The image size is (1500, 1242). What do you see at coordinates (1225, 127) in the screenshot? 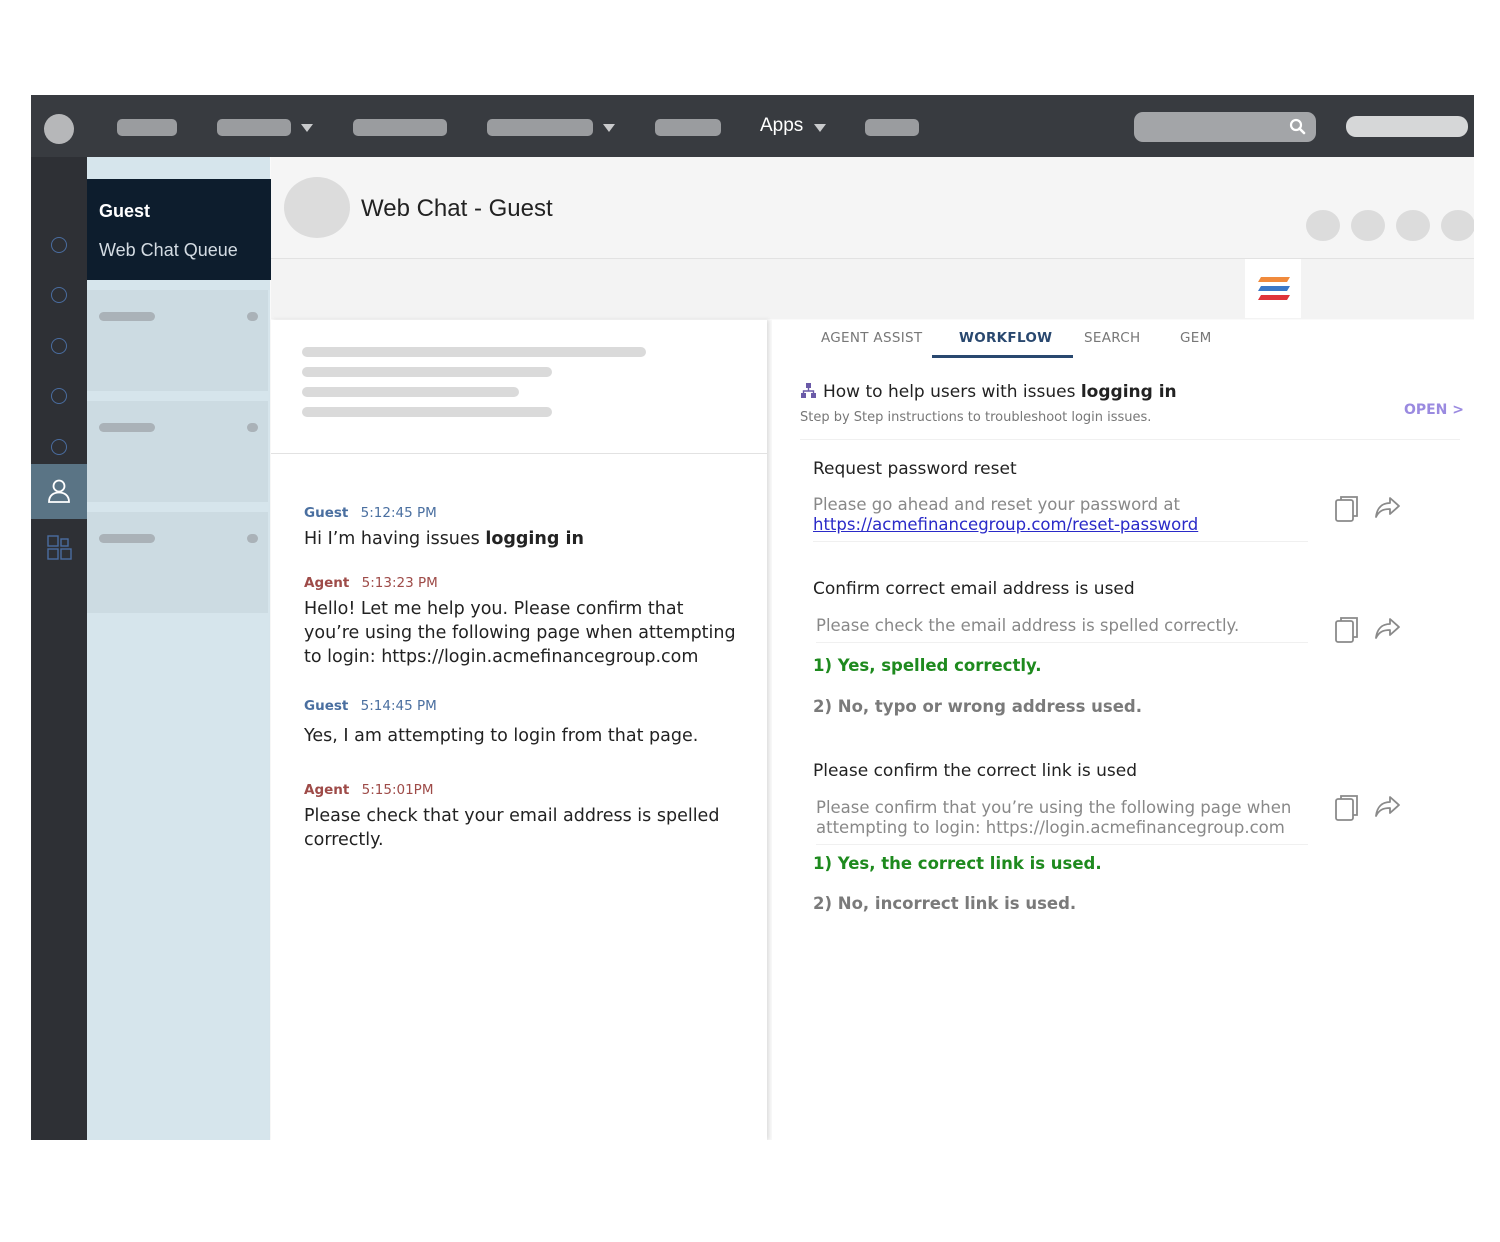
I see `search-input` at bounding box center [1225, 127].